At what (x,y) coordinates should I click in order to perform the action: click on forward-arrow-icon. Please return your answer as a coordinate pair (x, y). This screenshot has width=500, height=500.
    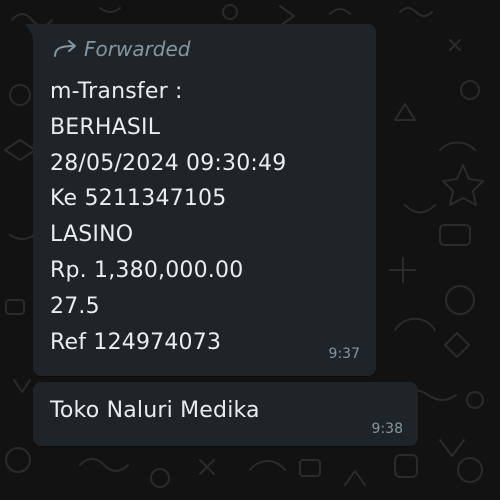
    Looking at the image, I should click on (65, 48).